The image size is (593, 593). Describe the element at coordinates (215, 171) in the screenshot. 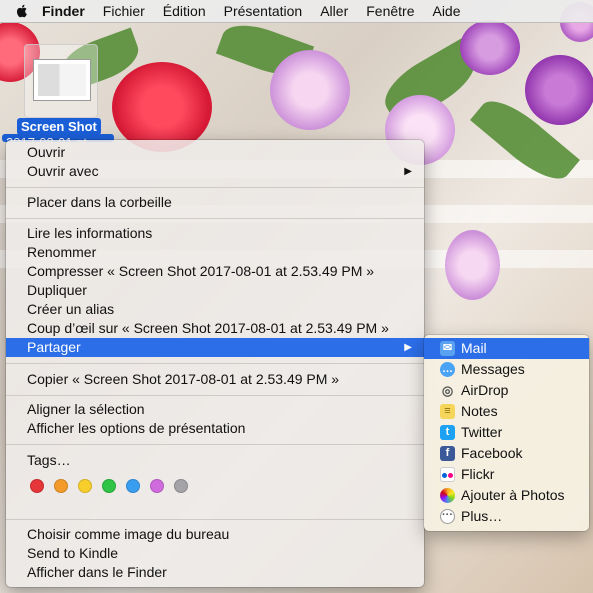

I see `menu-item-ouvrir-avec: Ouvrir avec ▶` at that location.